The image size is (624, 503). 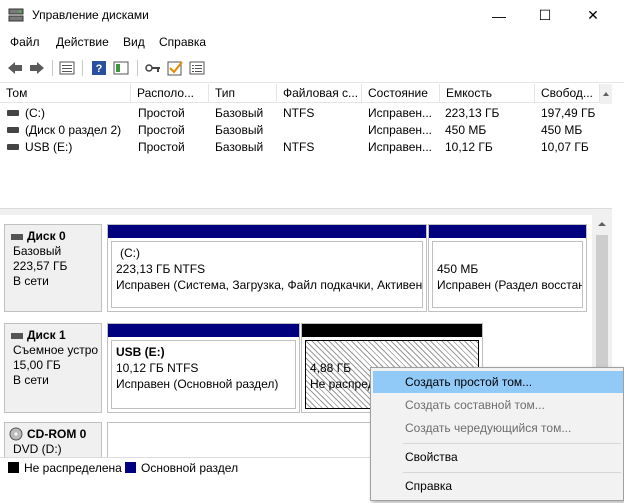 What do you see at coordinates (99, 68) in the screenshot?
I see `help-icon: ?` at bounding box center [99, 68].